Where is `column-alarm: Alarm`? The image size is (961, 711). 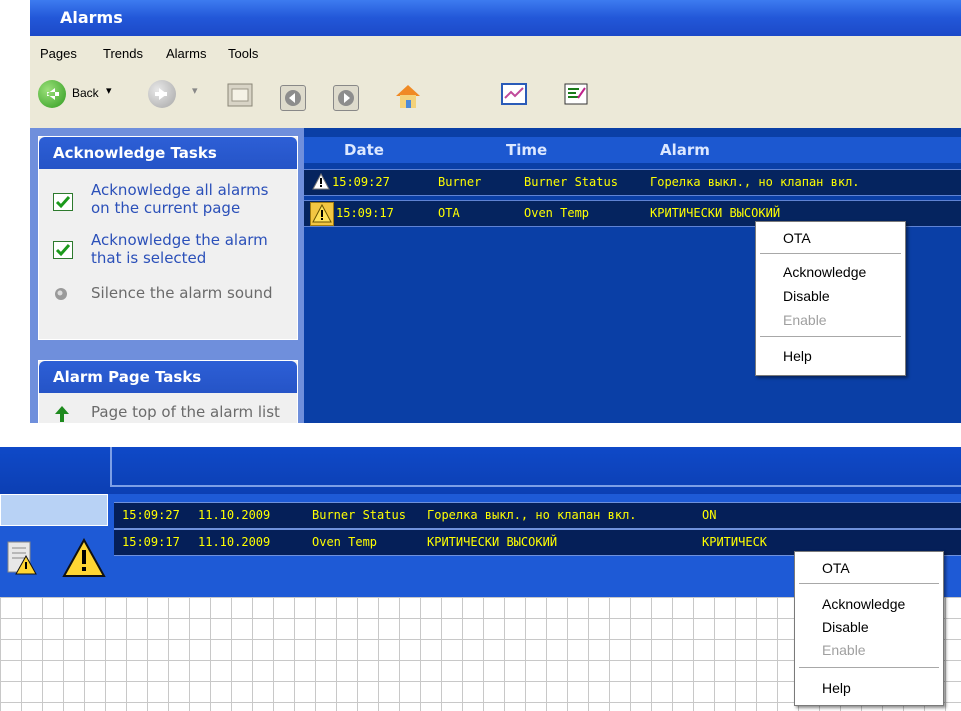
column-alarm: Alarm is located at coordinates (685, 150).